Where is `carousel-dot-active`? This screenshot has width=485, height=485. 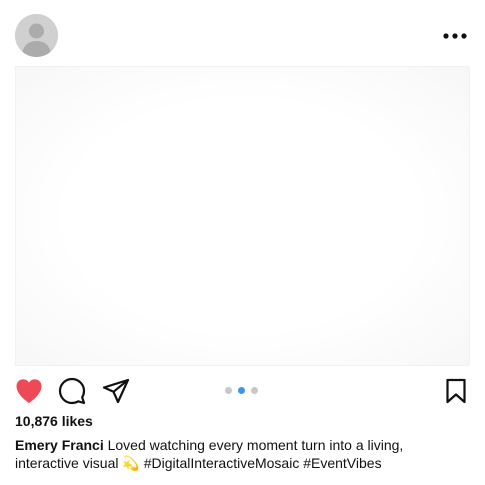
carousel-dot-active is located at coordinates (241, 390).